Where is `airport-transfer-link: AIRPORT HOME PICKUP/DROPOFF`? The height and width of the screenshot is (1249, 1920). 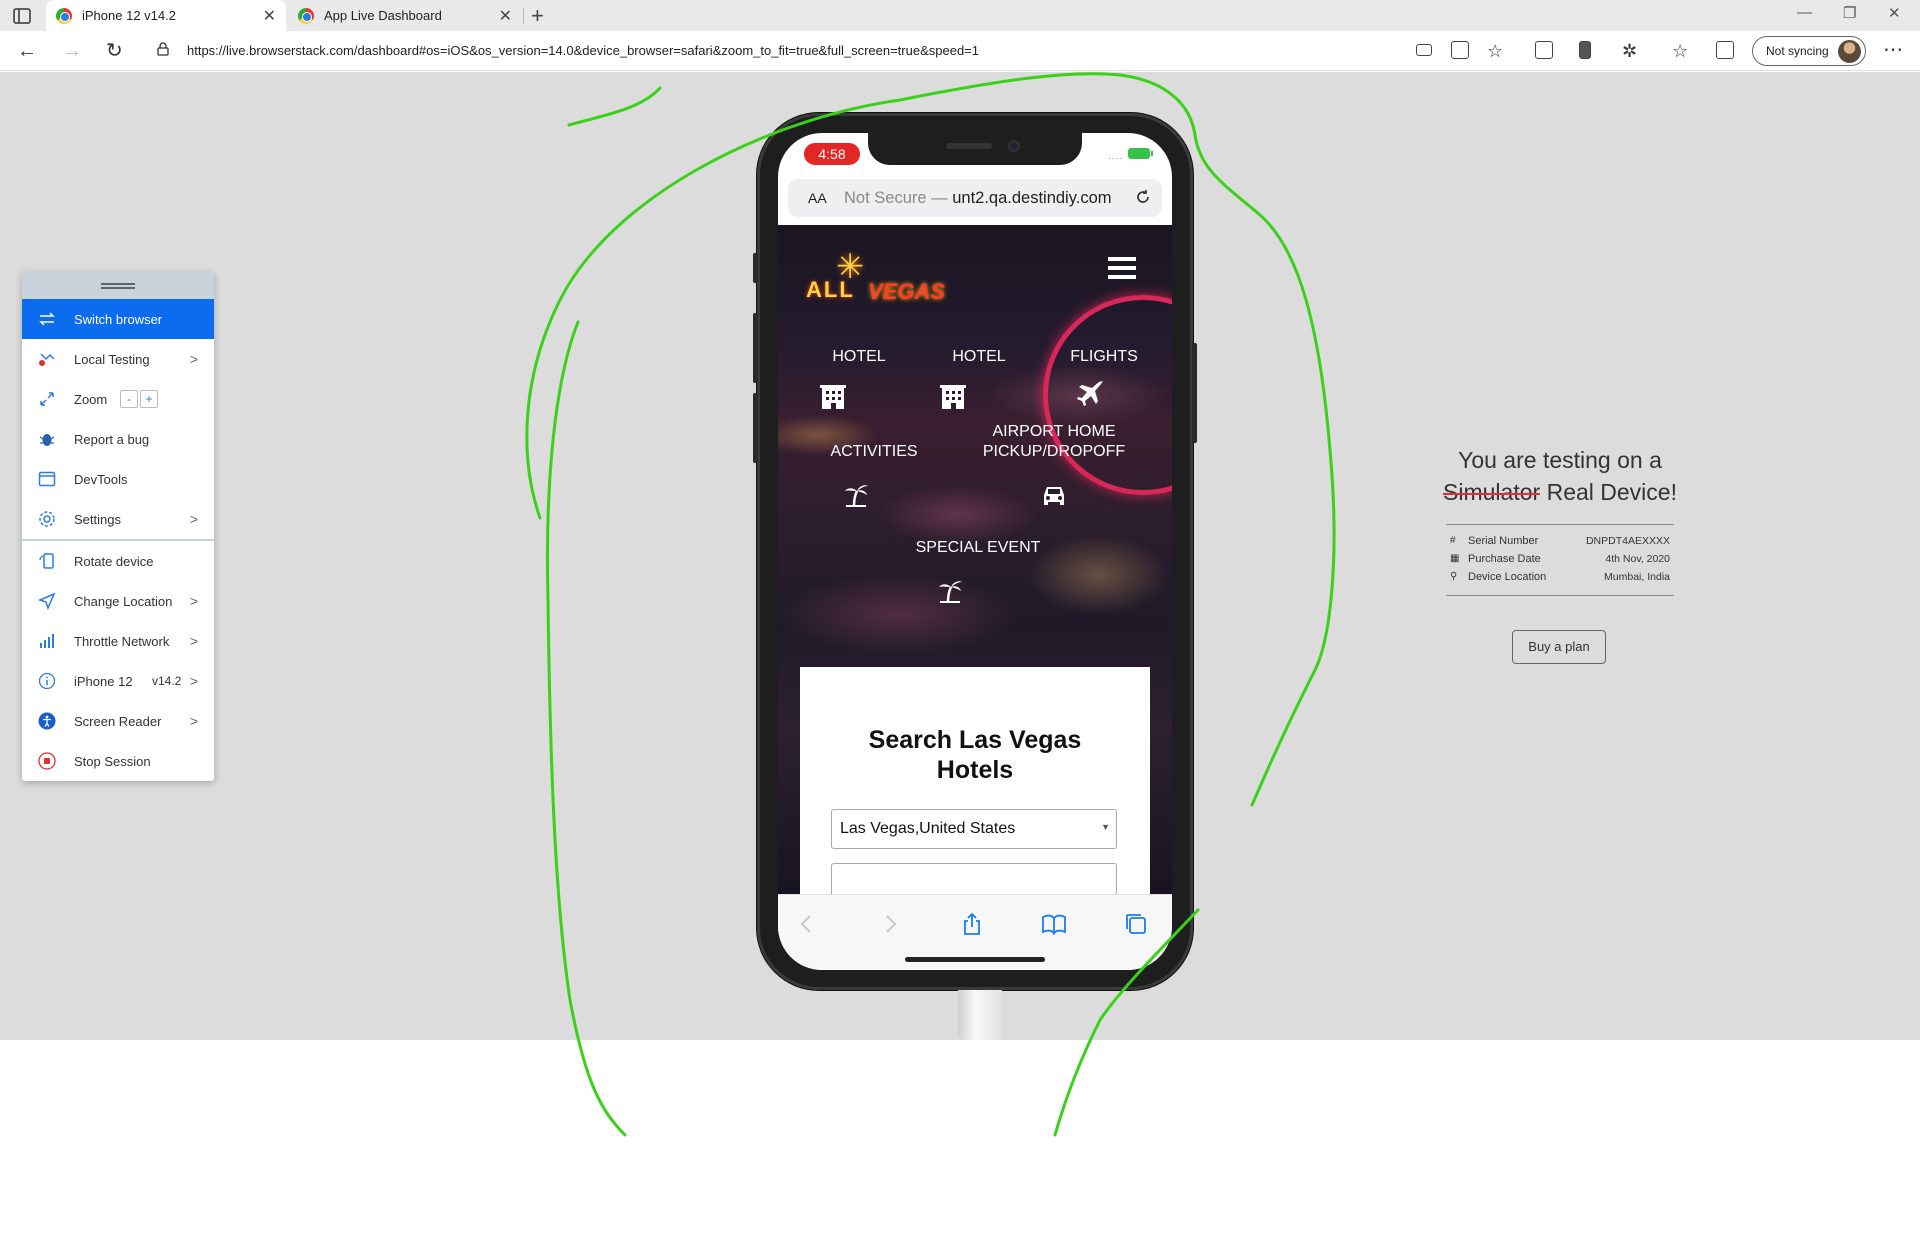 airport-transfer-link: AIRPORT HOME PICKUP/DROPOFF is located at coordinates (1054, 442).